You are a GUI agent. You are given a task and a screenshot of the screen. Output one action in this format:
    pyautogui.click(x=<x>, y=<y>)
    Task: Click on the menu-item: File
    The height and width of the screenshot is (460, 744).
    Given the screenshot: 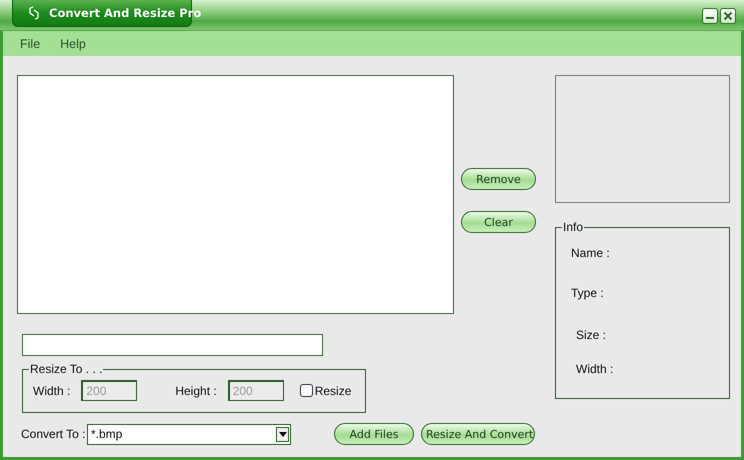 What is the action you would take?
    pyautogui.click(x=30, y=43)
    